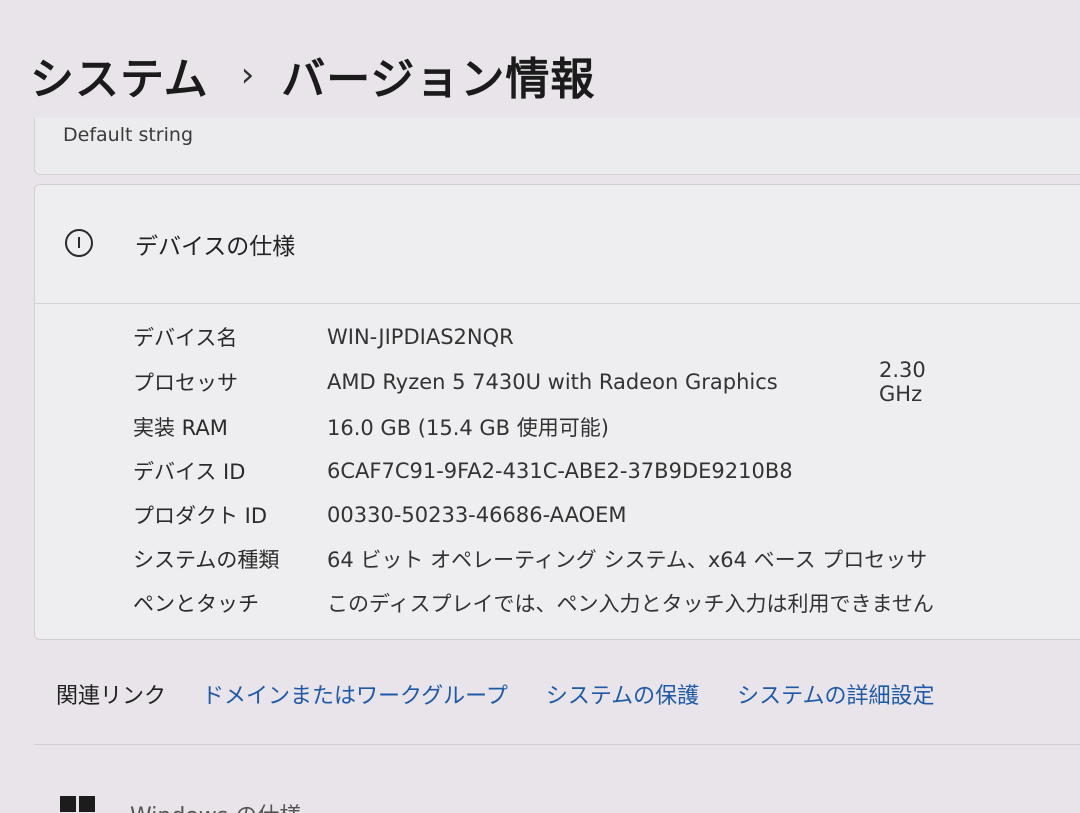 The image size is (1080, 813). I want to click on previous-card-text: Default string, so click(128, 135).